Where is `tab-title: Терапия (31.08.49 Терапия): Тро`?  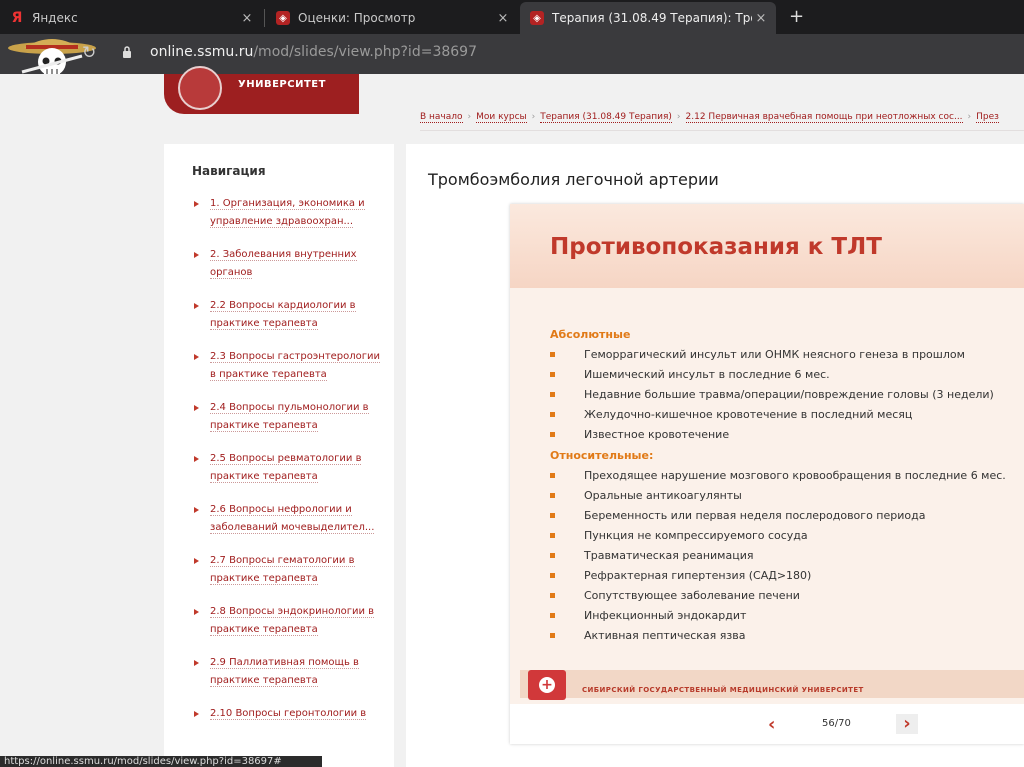
tab-title: Терапия (31.08.49 Терапия): Тро is located at coordinates (652, 18).